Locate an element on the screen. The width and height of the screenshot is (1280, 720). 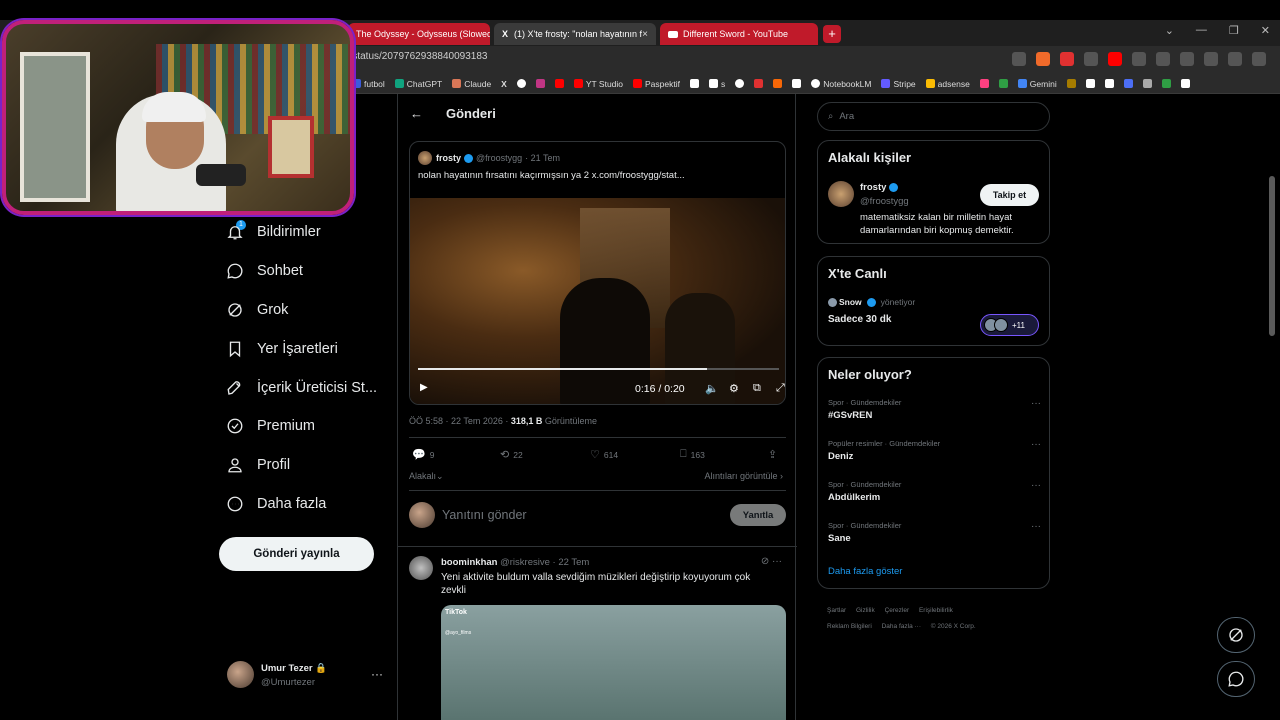
close-window-icon: ✕ is located at coordinates (1265, 30).